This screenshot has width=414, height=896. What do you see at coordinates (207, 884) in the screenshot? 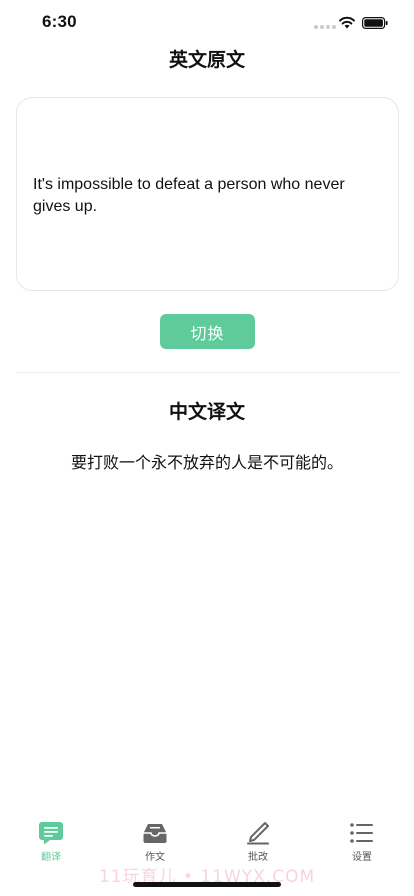
I see `home-indicator` at bounding box center [207, 884].